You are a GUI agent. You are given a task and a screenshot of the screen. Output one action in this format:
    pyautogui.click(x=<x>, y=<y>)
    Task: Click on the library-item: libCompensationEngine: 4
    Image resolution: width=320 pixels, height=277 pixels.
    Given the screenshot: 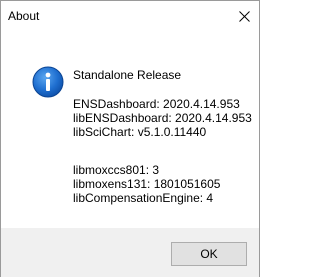 What is the action you would take?
    pyautogui.click(x=143, y=198)
    